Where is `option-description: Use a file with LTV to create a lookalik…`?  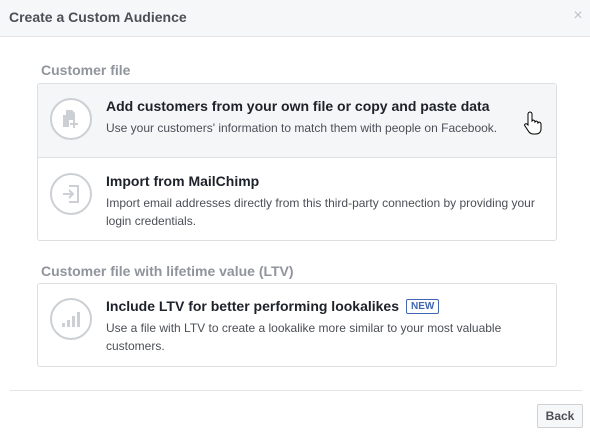
option-description: Use a file with LTV to create a lookalik… is located at coordinates (304, 337).